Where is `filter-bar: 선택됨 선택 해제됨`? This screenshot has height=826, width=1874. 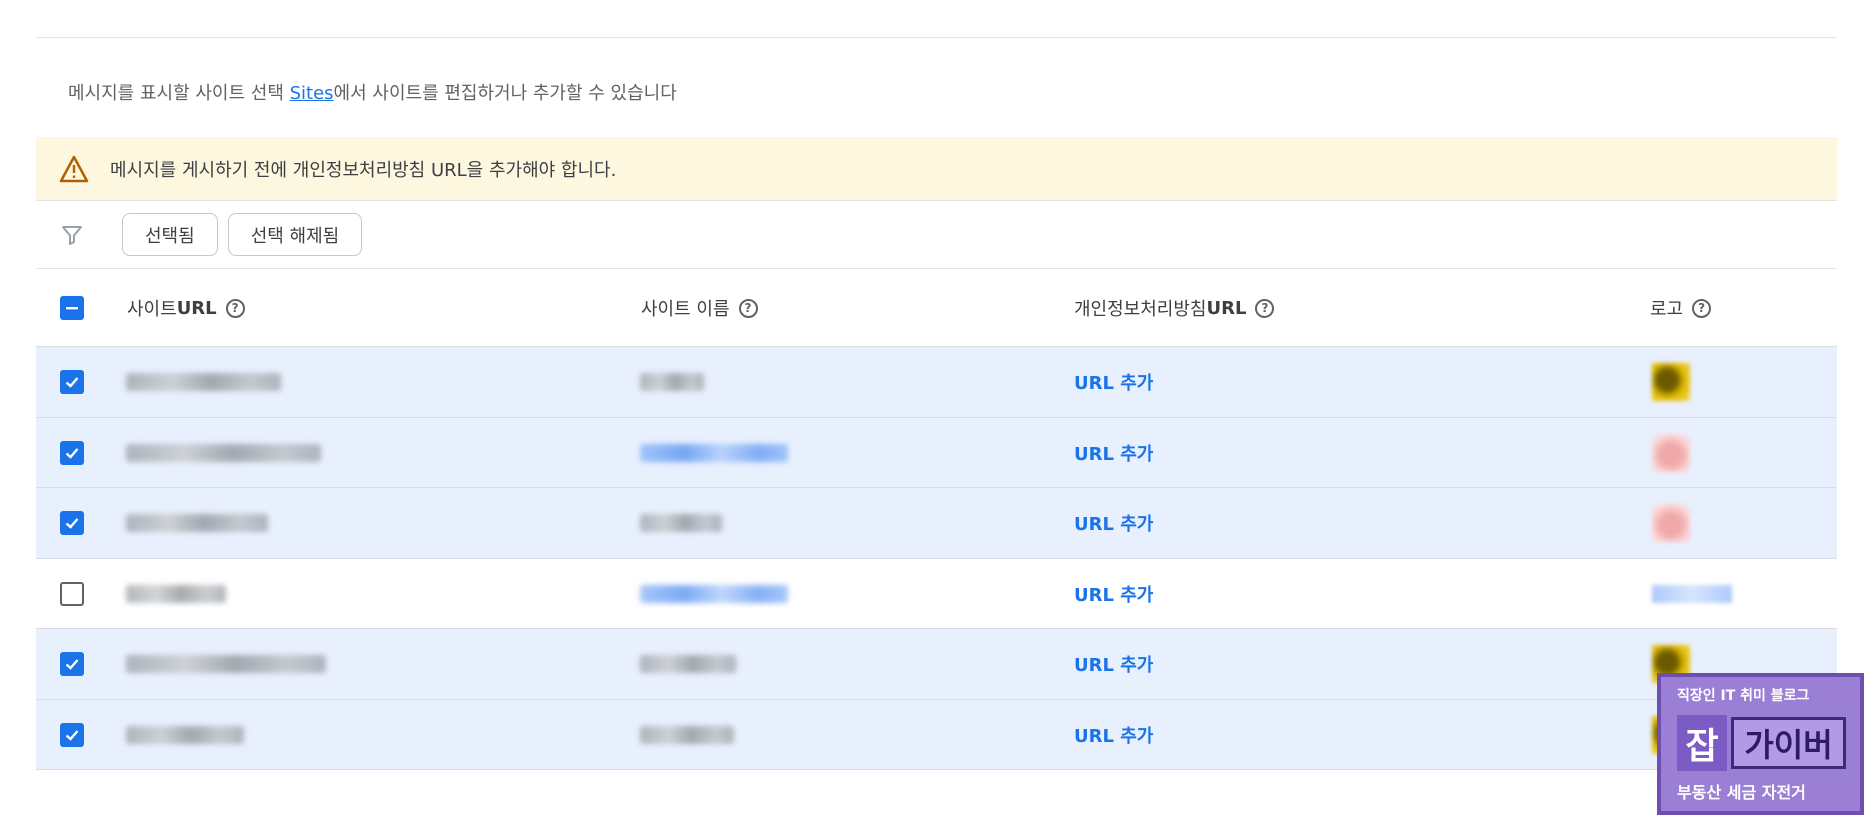 filter-bar: 선택됨 선택 해제됨 is located at coordinates (936, 235).